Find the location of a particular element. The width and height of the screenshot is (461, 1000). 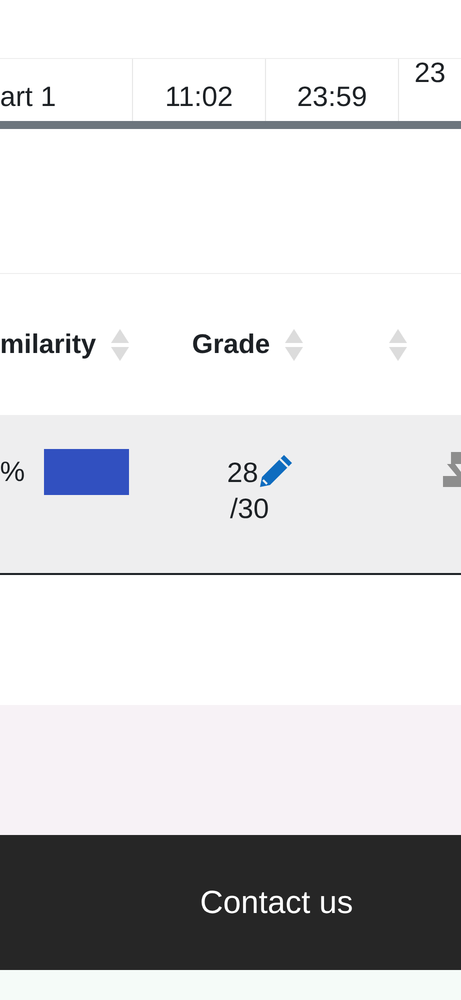

edit-icon is located at coordinates (276, 471).